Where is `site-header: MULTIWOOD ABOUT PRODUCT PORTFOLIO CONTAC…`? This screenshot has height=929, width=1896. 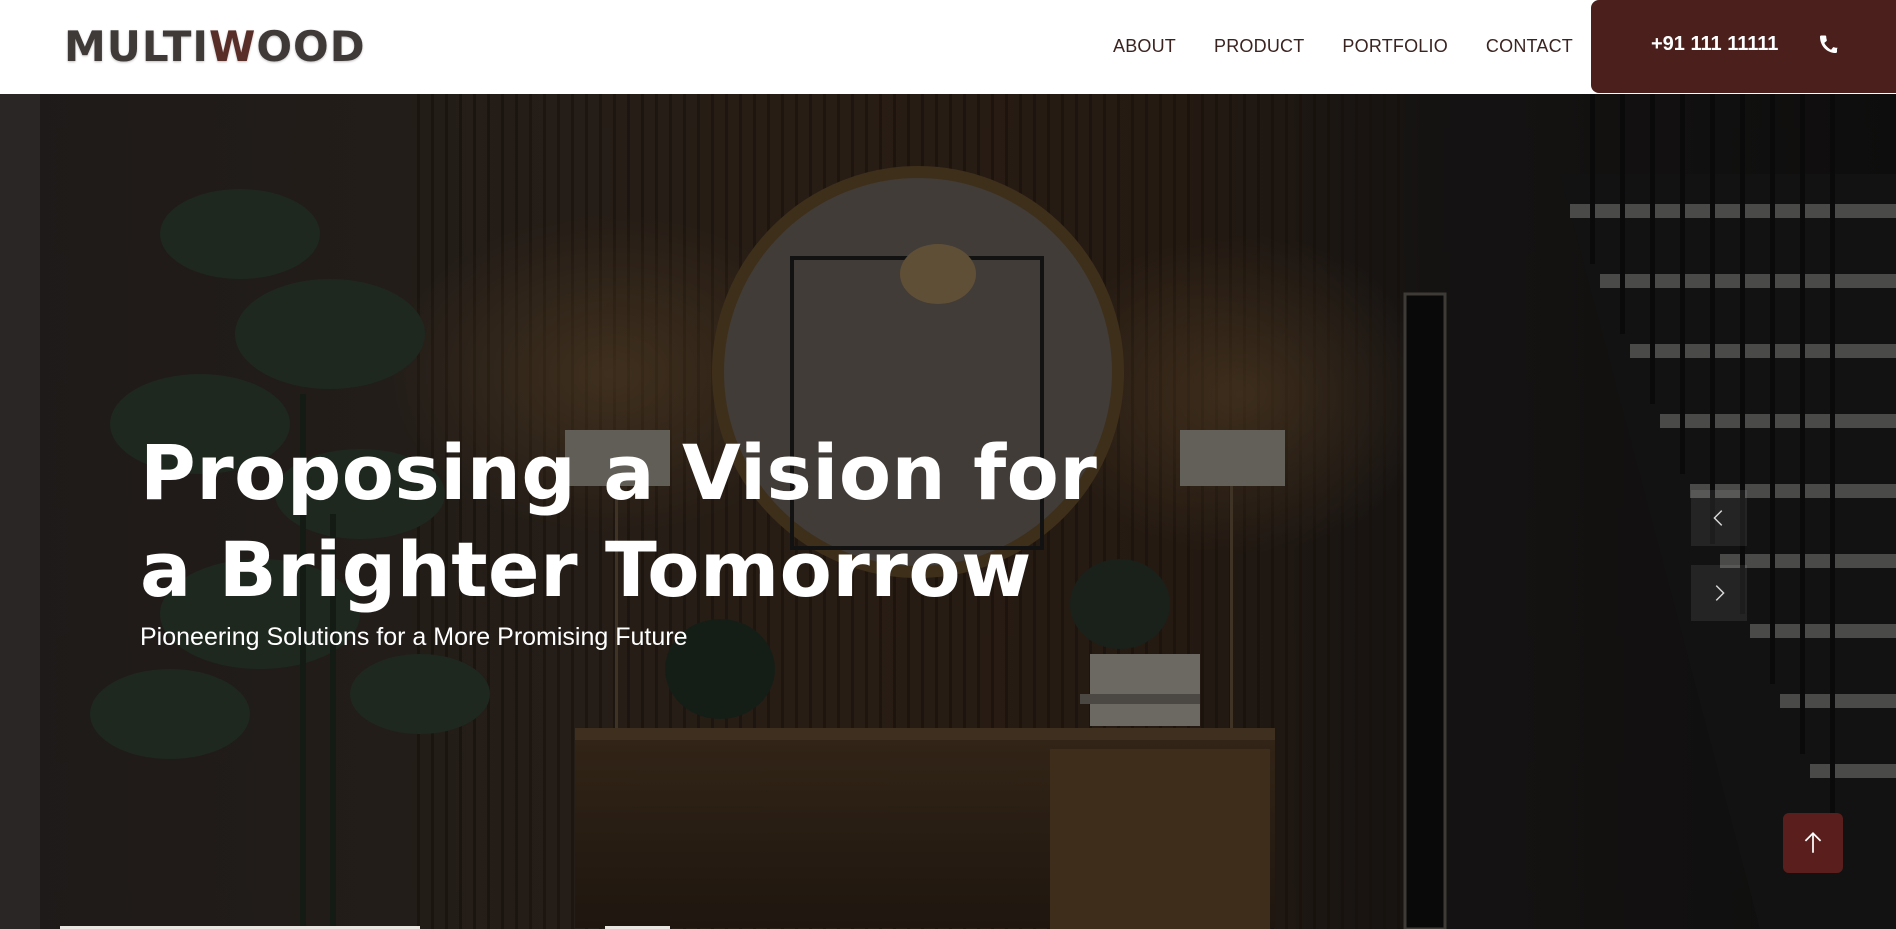 site-header: MULTIWOOD ABOUT PRODUCT PORTFOLIO CONTAC… is located at coordinates (948, 47).